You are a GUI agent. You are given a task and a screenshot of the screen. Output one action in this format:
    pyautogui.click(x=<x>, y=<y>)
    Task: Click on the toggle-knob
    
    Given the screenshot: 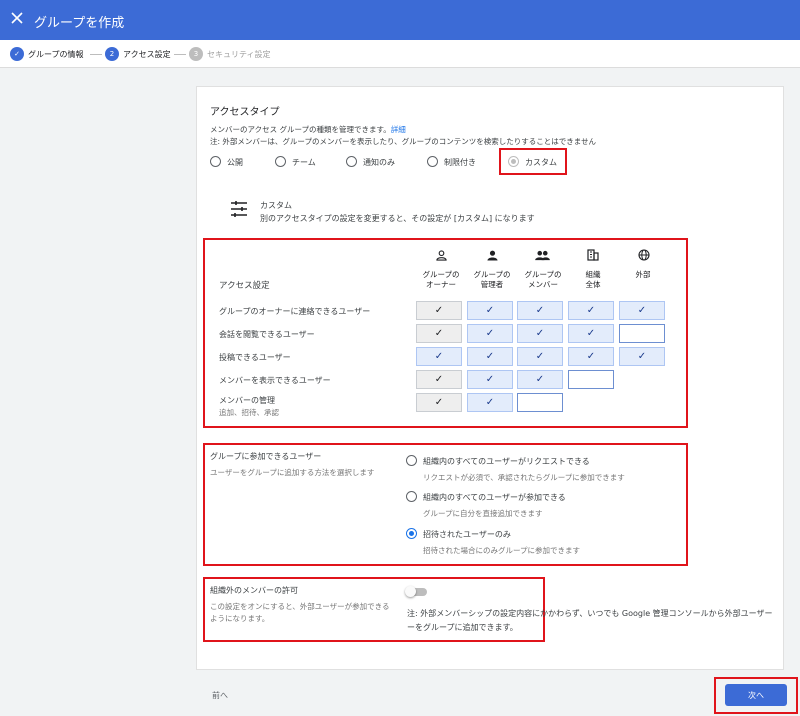 What is the action you would take?
    pyautogui.click(x=410, y=591)
    